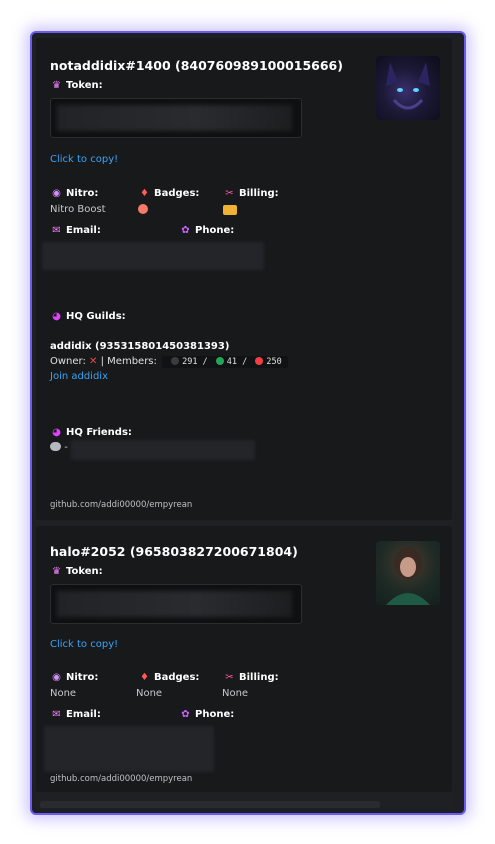 The width and height of the screenshot is (495, 844). I want to click on members-label: | Members:, so click(128, 361).